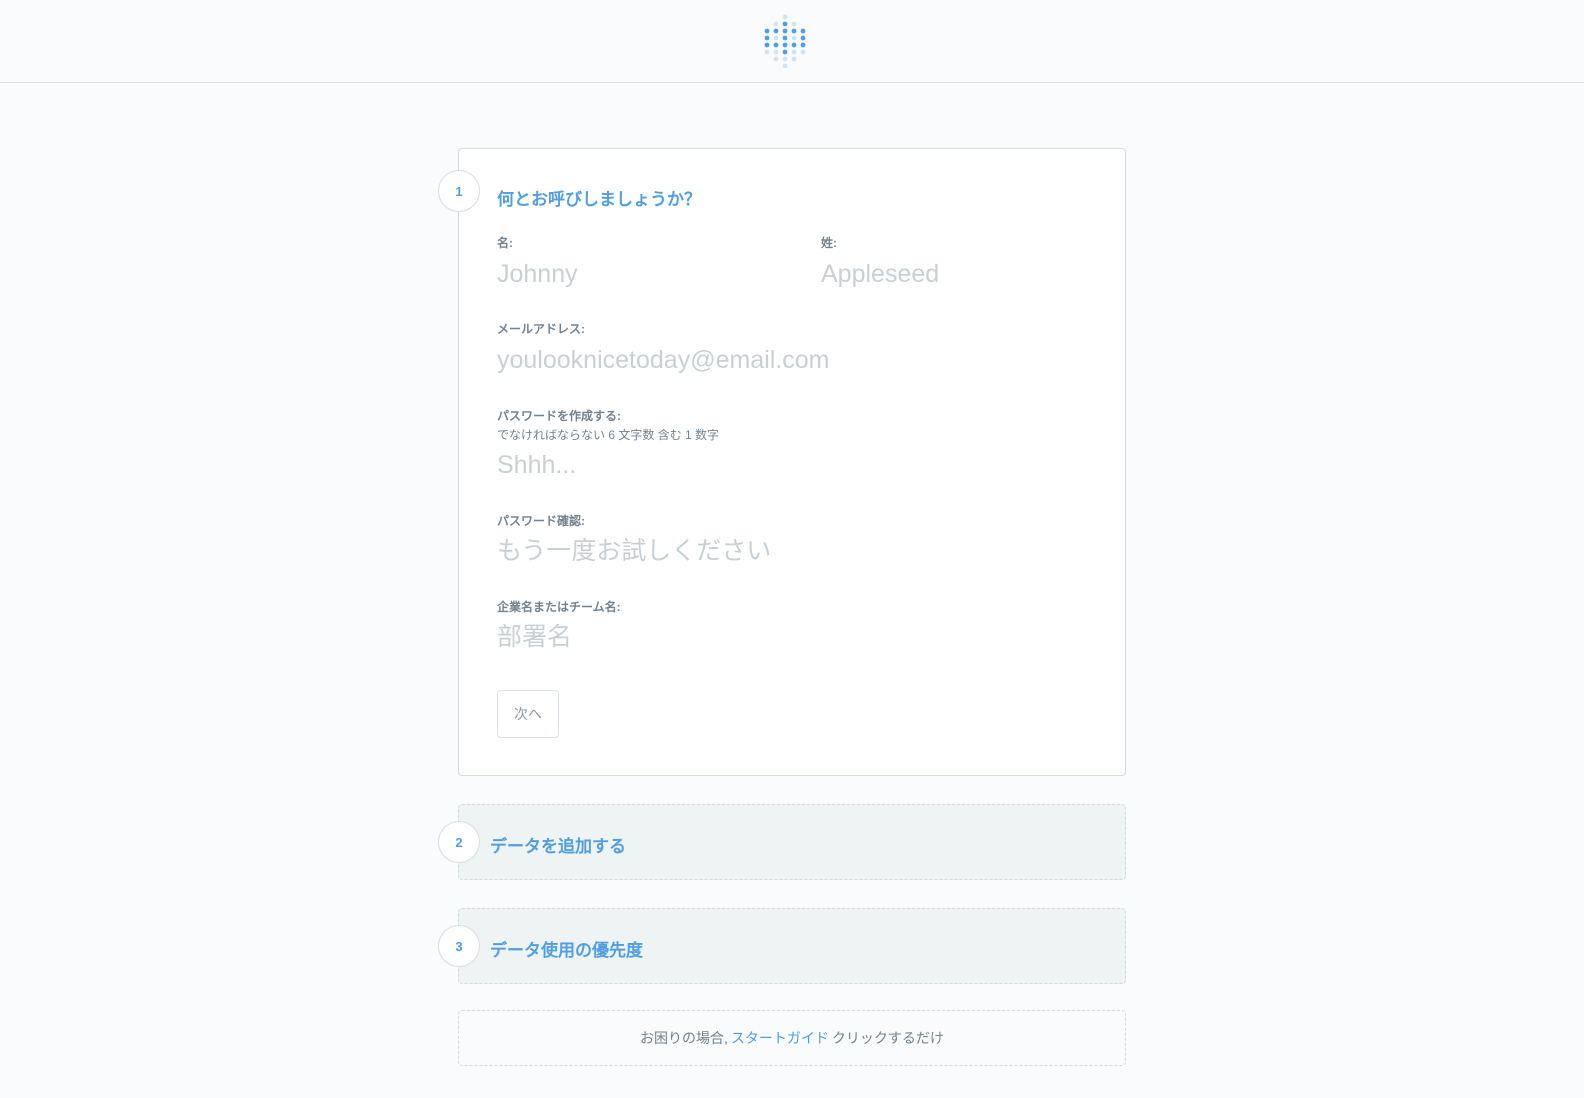  What do you see at coordinates (797, 465) in the screenshot?
I see `password-input` at bounding box center [797, 465].